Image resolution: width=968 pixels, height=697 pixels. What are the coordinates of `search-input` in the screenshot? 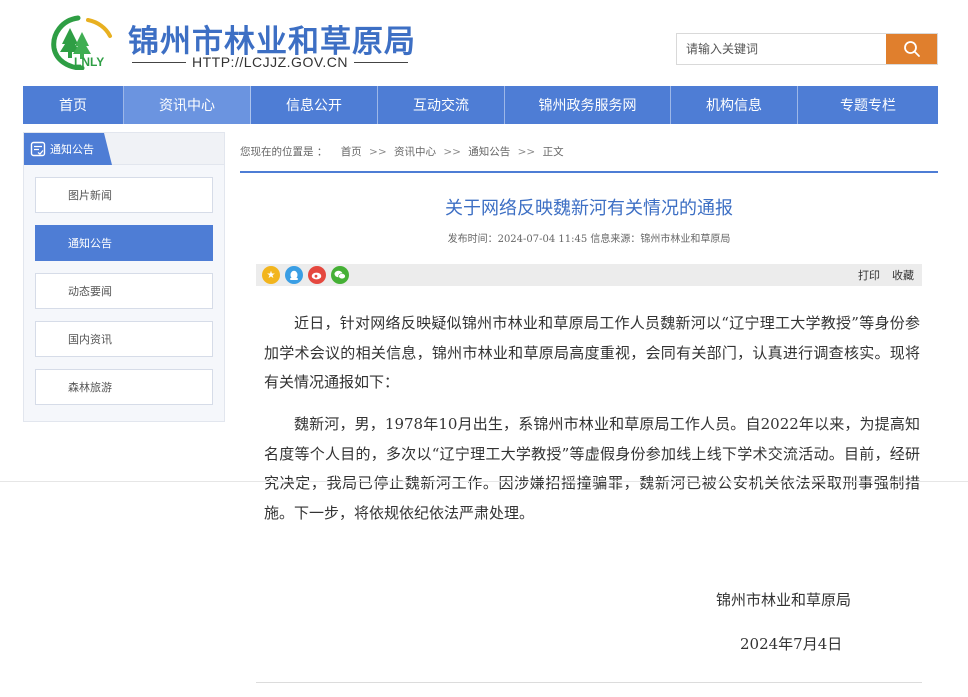 It's located at (782, 49).